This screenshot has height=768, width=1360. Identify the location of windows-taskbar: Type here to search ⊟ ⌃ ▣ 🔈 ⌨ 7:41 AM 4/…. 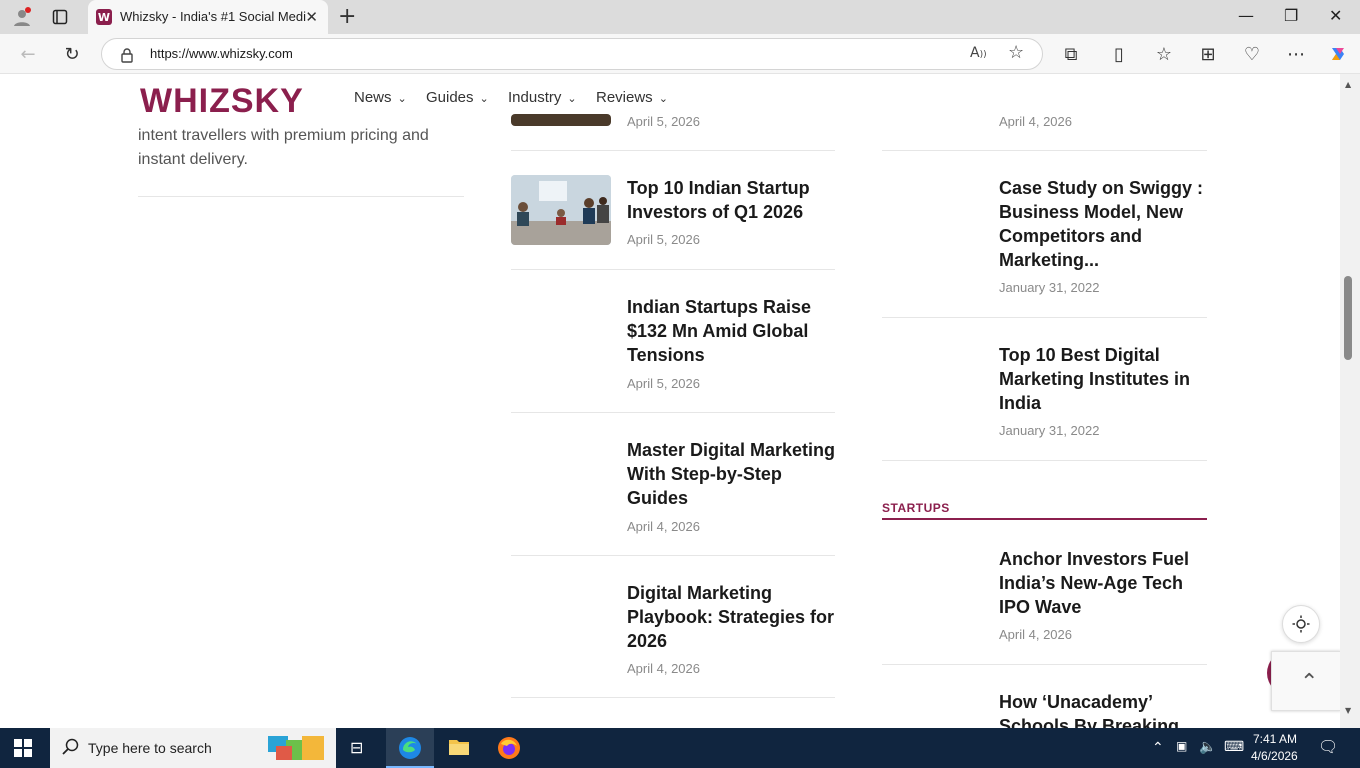
(680, 748).